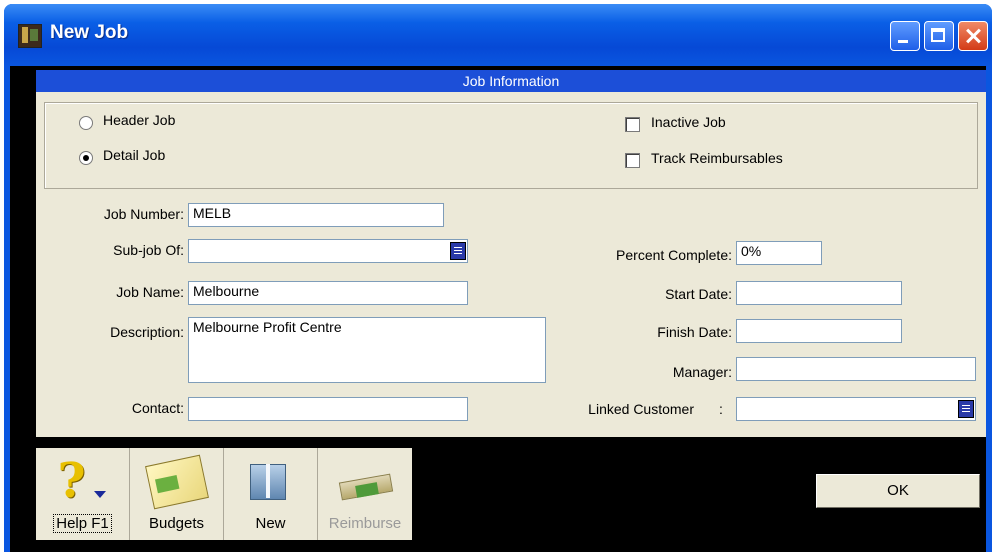 Image resolution: width=998 pixels, height=556 pixels. Describe the element at coordinates (147, 332) in the screenshot. I see `description-label: Description:` at that location.